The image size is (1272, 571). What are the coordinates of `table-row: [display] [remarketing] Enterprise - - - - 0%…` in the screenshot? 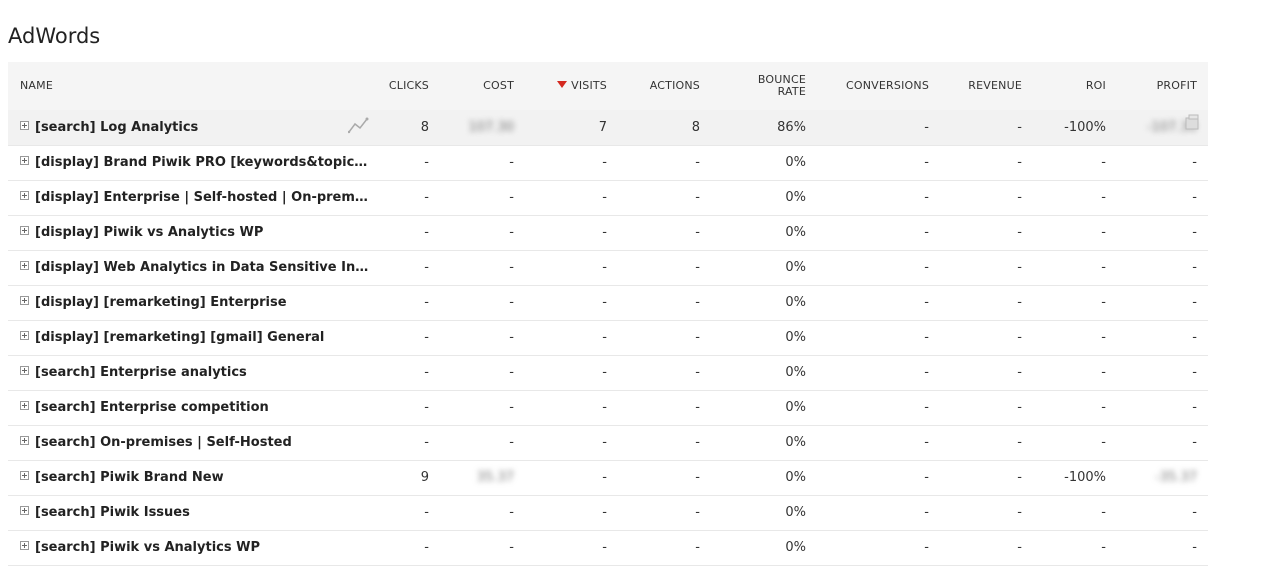 It's located at (608, 302).